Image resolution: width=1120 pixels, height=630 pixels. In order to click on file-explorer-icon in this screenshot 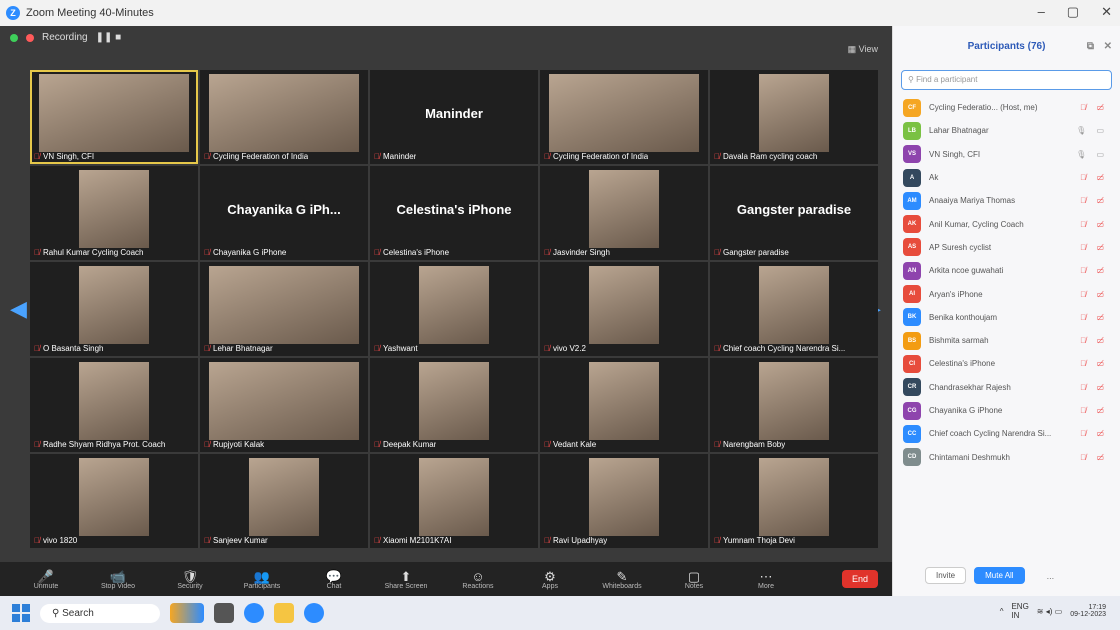, I will do `click(224, 613)`.